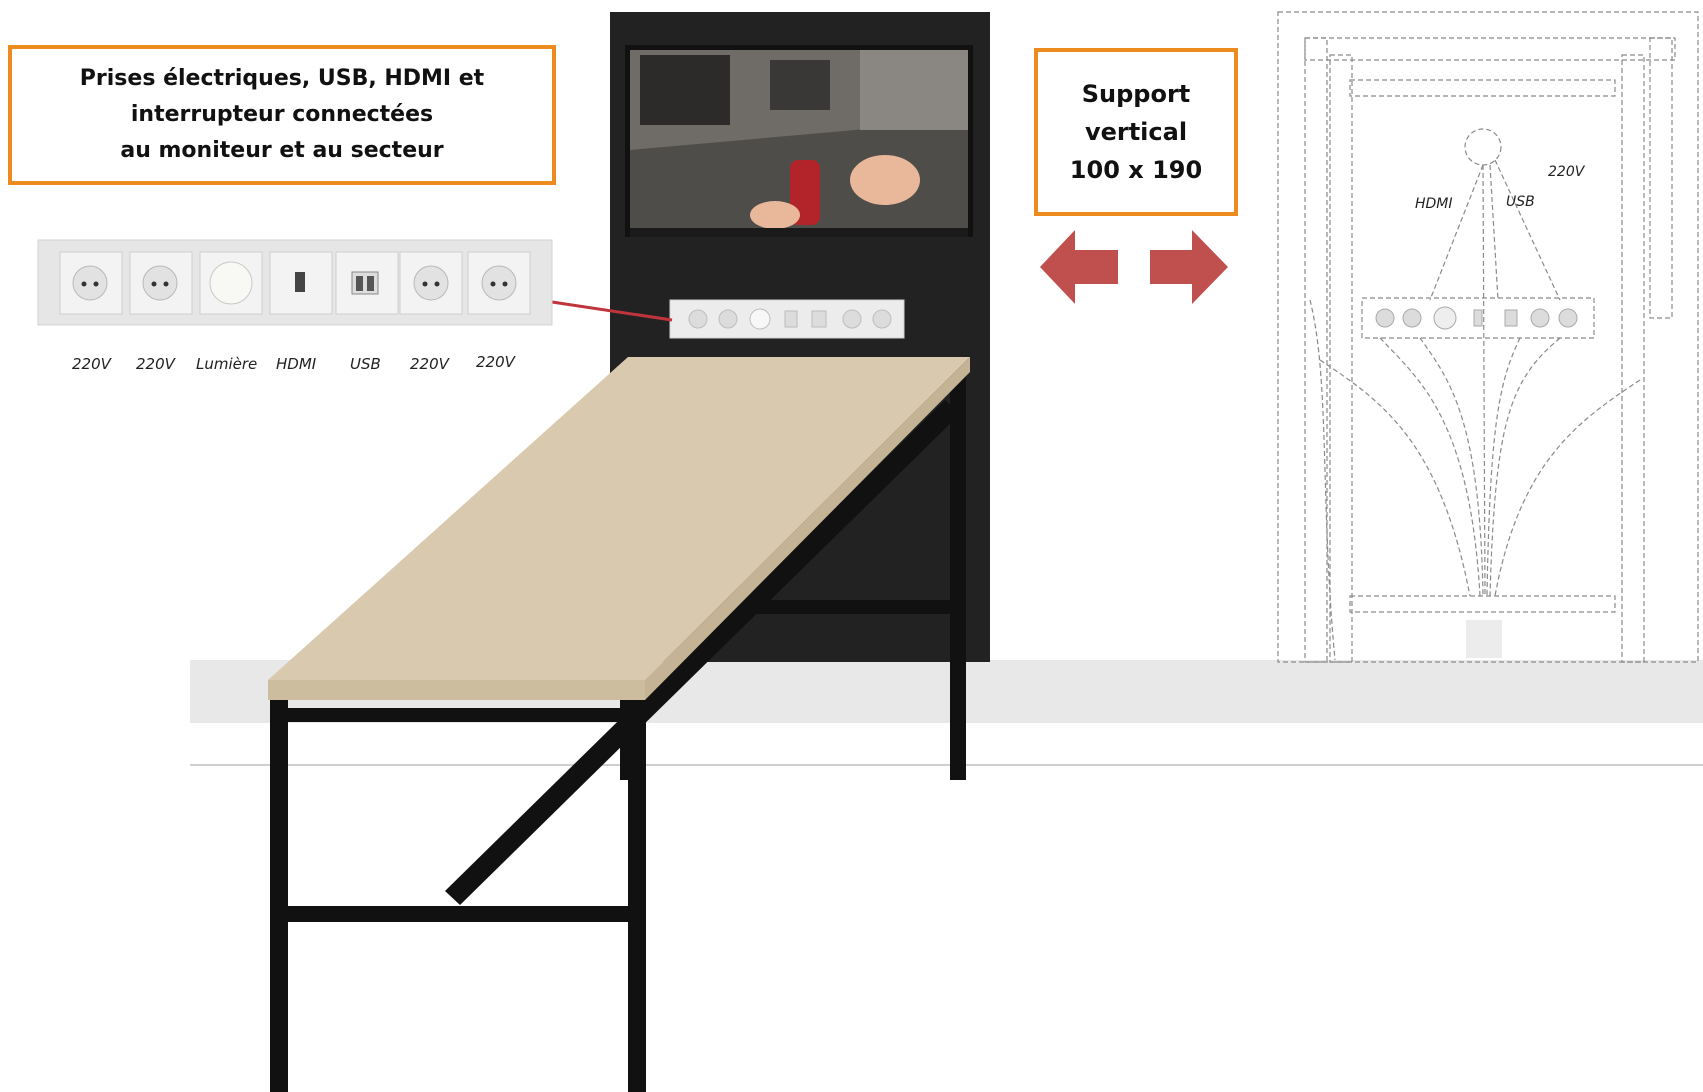  What do you see at coordinates (296, 364) in the screenshot?
I see `panel-label-hdmi: HDMI` at bounding box center [296, 364].